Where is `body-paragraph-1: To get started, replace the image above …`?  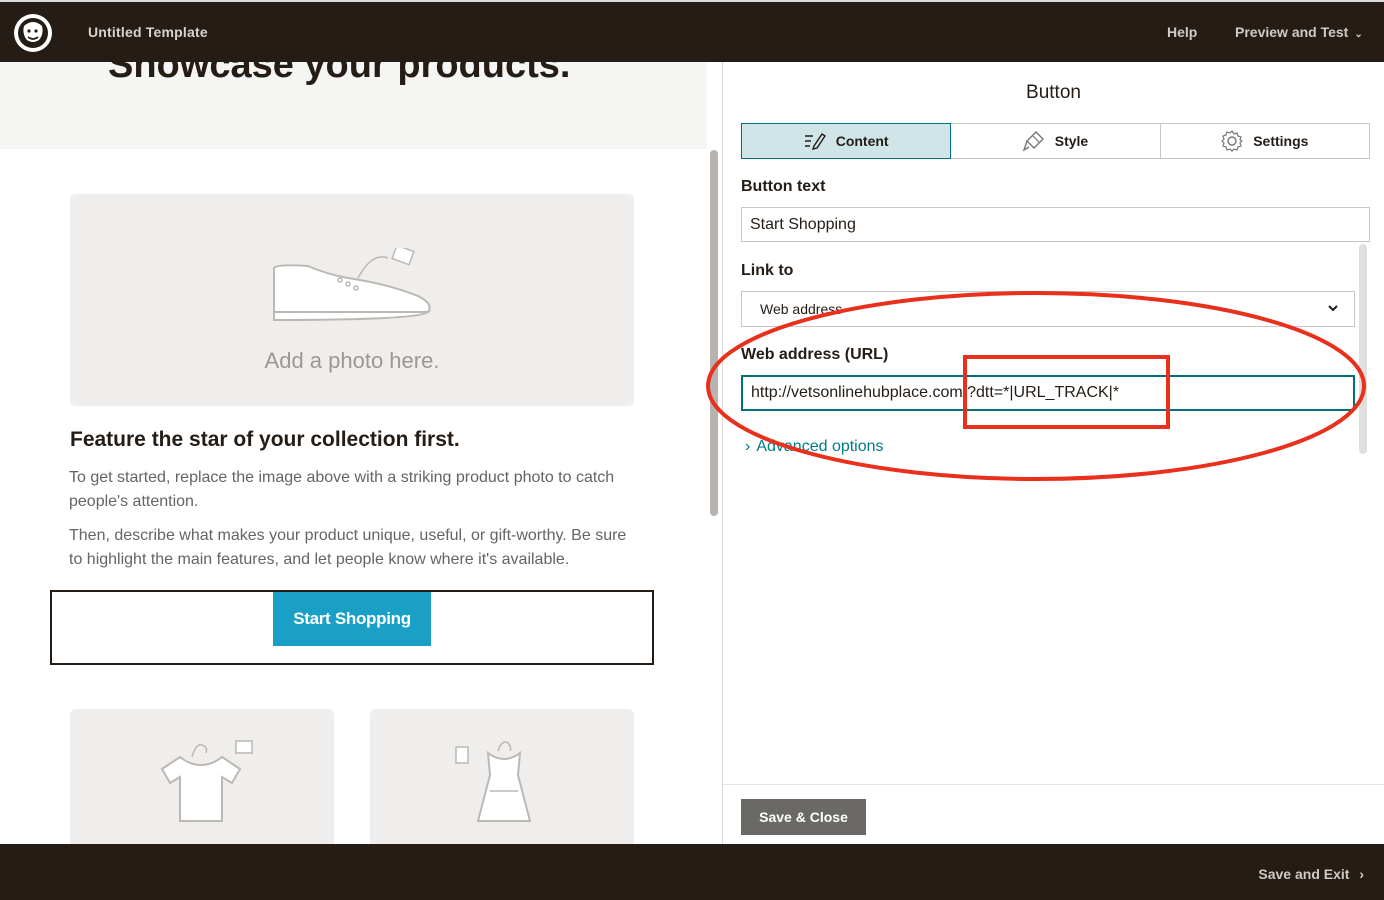
body-paragraph-1: To get started, replace the image above … is located at coordinates (354, 490).